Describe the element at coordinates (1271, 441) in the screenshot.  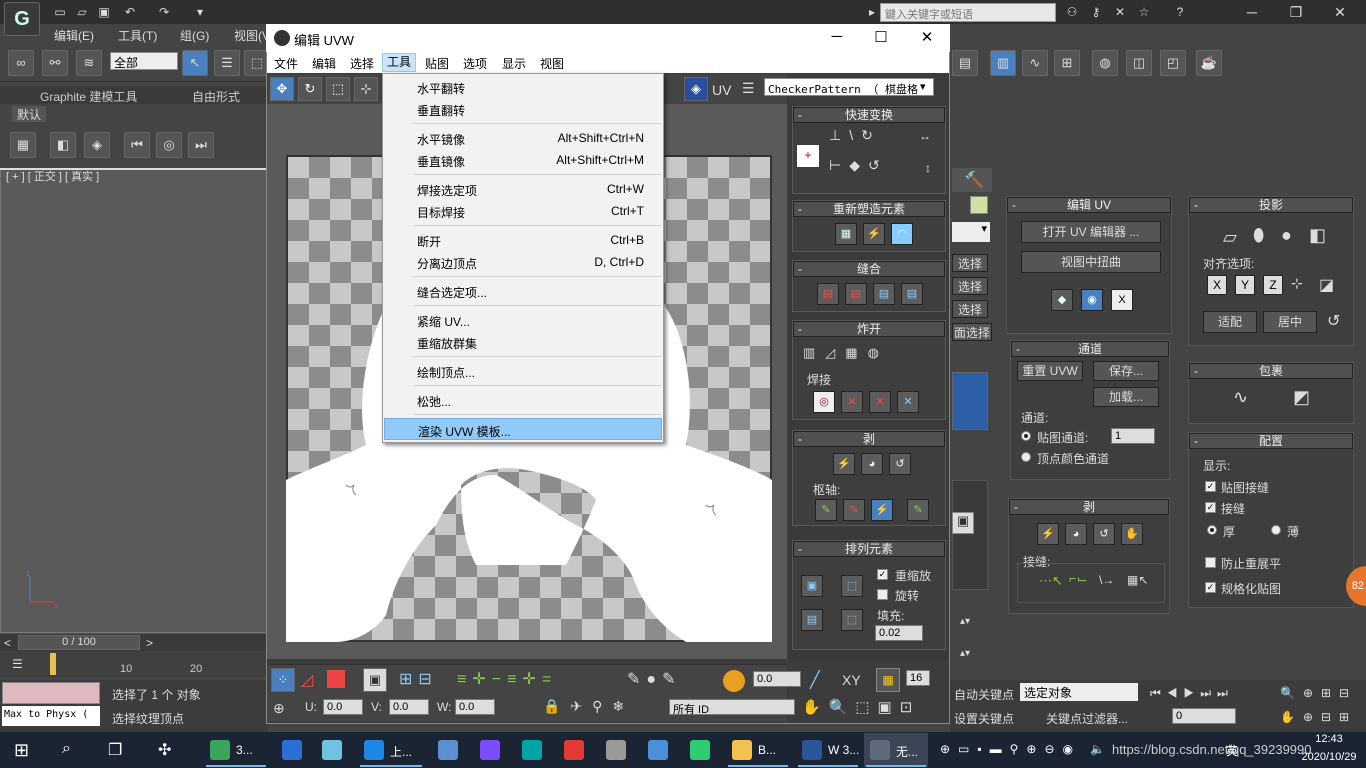
I see `config-header: - 配置` at that location.